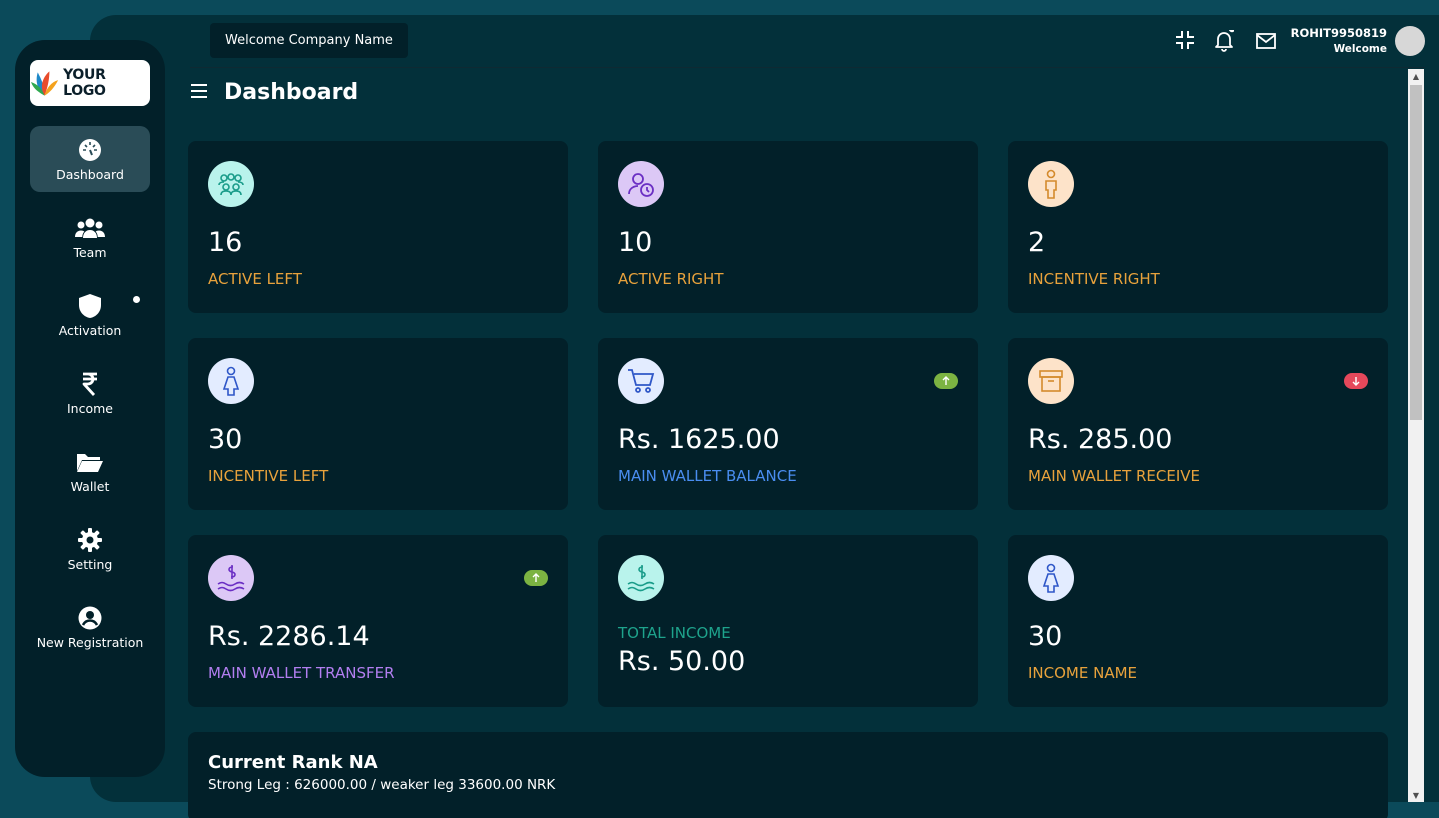 The width and height of the screenshot is (1439, 818). What do you see at coordinates (90, 540) in the screenshot?
I see `gear-icon` at bounding box center [90, 540].